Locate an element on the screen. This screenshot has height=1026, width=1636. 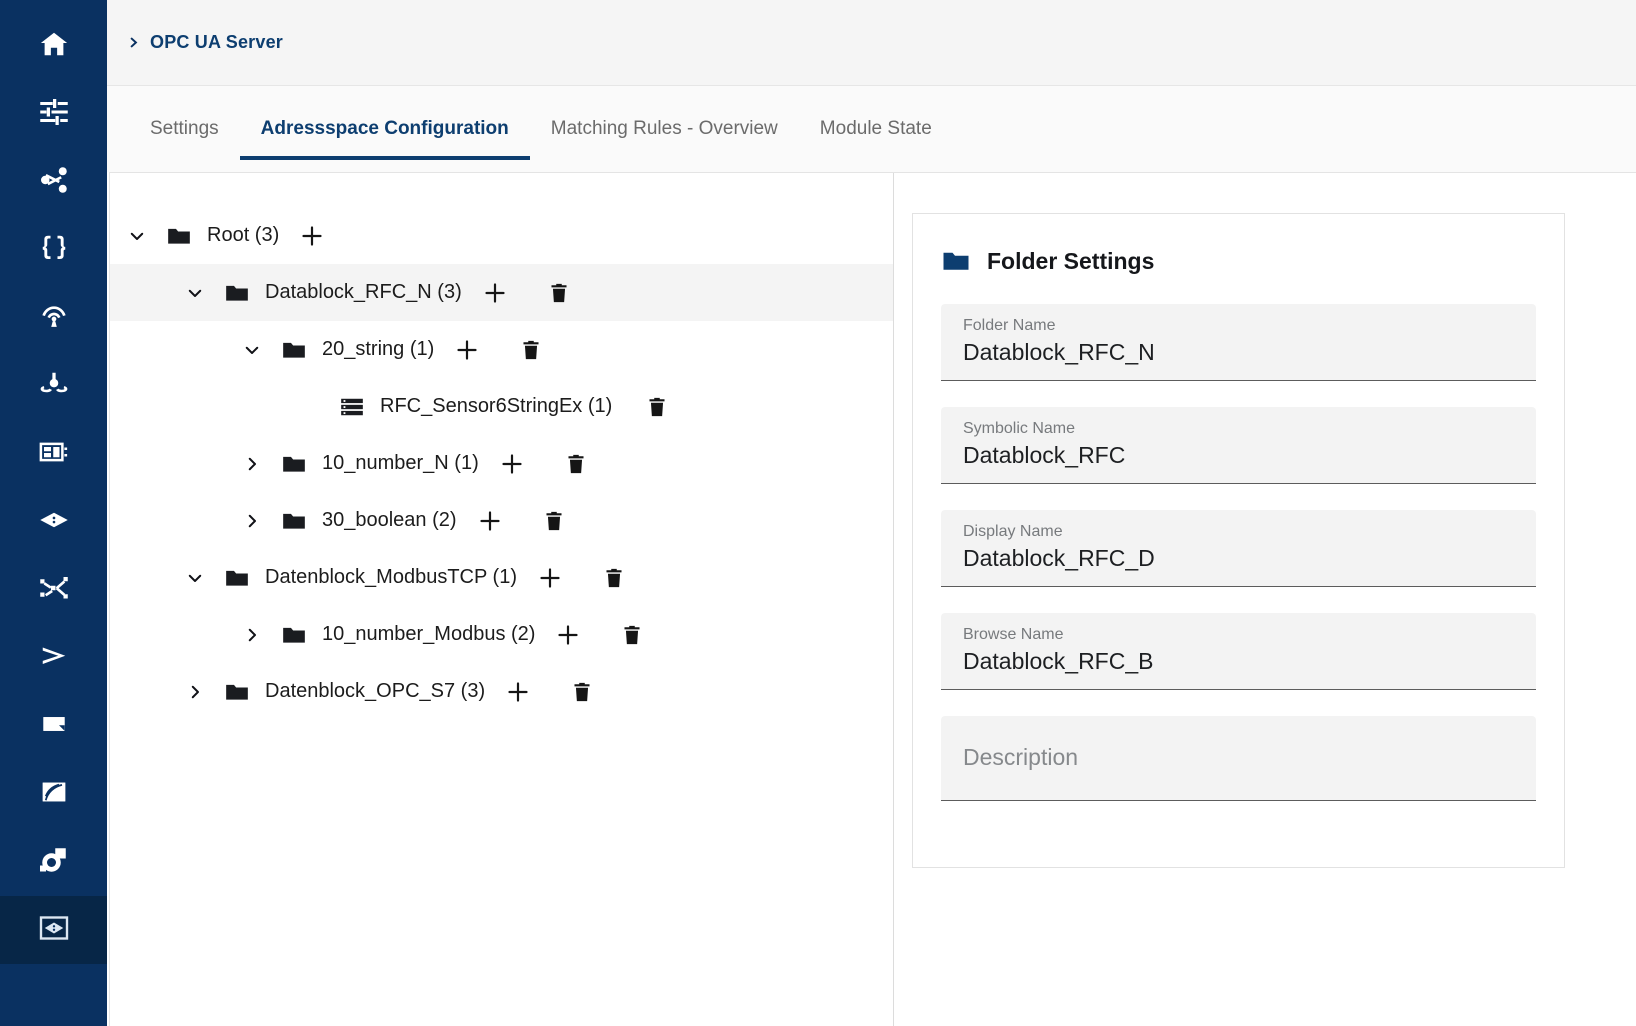
sidebar-item-signals is located at coordinates (53, 794).